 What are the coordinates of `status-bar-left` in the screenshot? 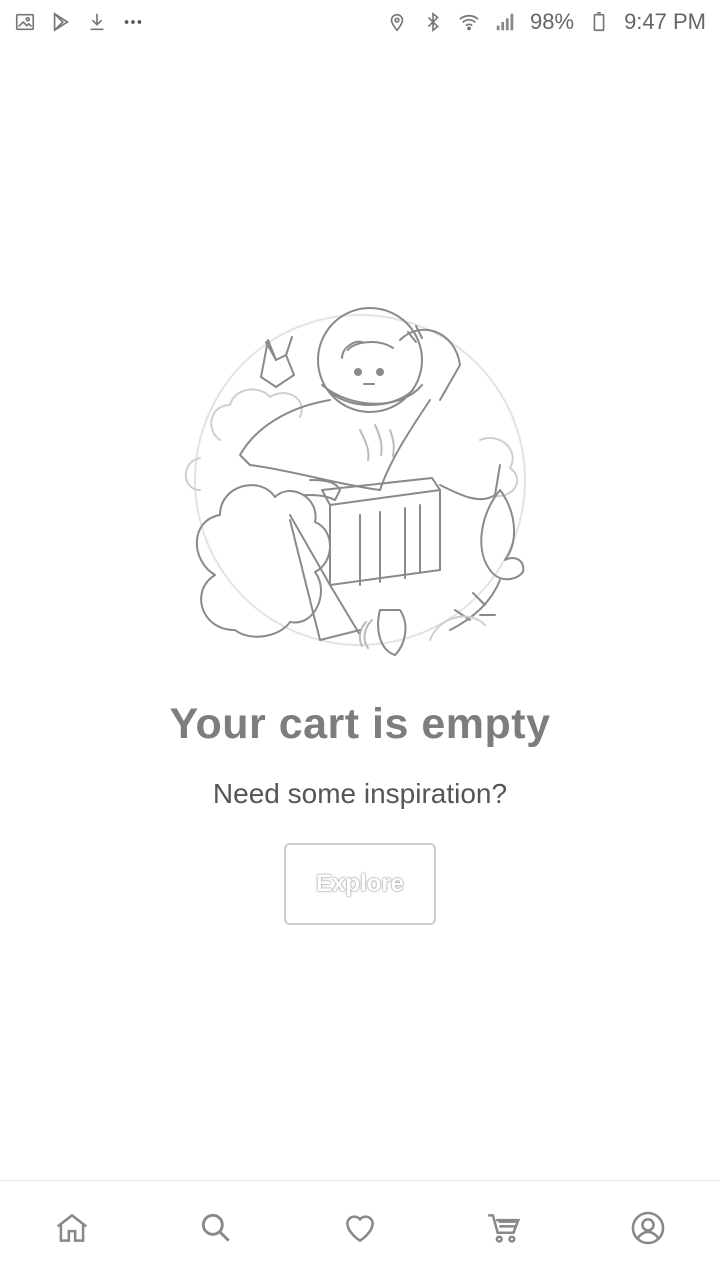 It's located at (79, 22).